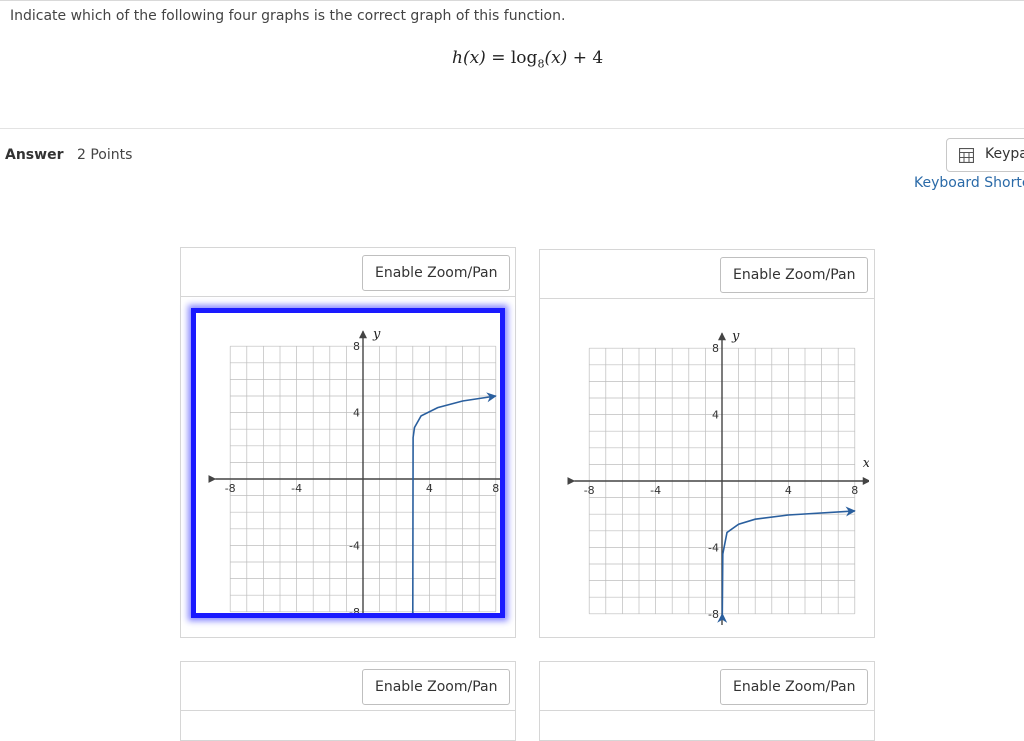  I want to click on calculator-icon, so click(966, 155).